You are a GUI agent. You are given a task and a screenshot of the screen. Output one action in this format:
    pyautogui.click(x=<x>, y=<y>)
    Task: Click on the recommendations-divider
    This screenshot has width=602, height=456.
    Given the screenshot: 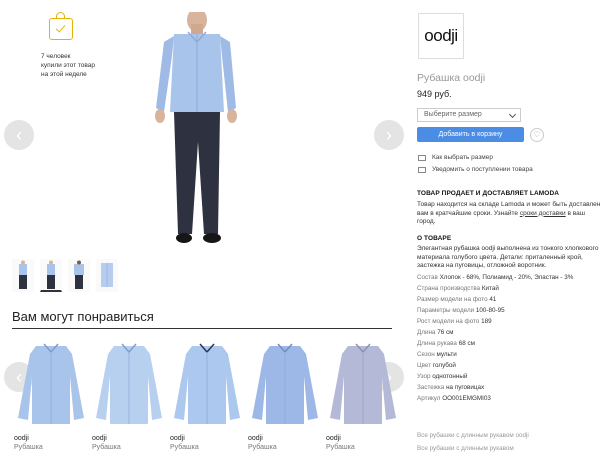 What is the action you would take?
    pyautogui.click(x=202, y=328)
    